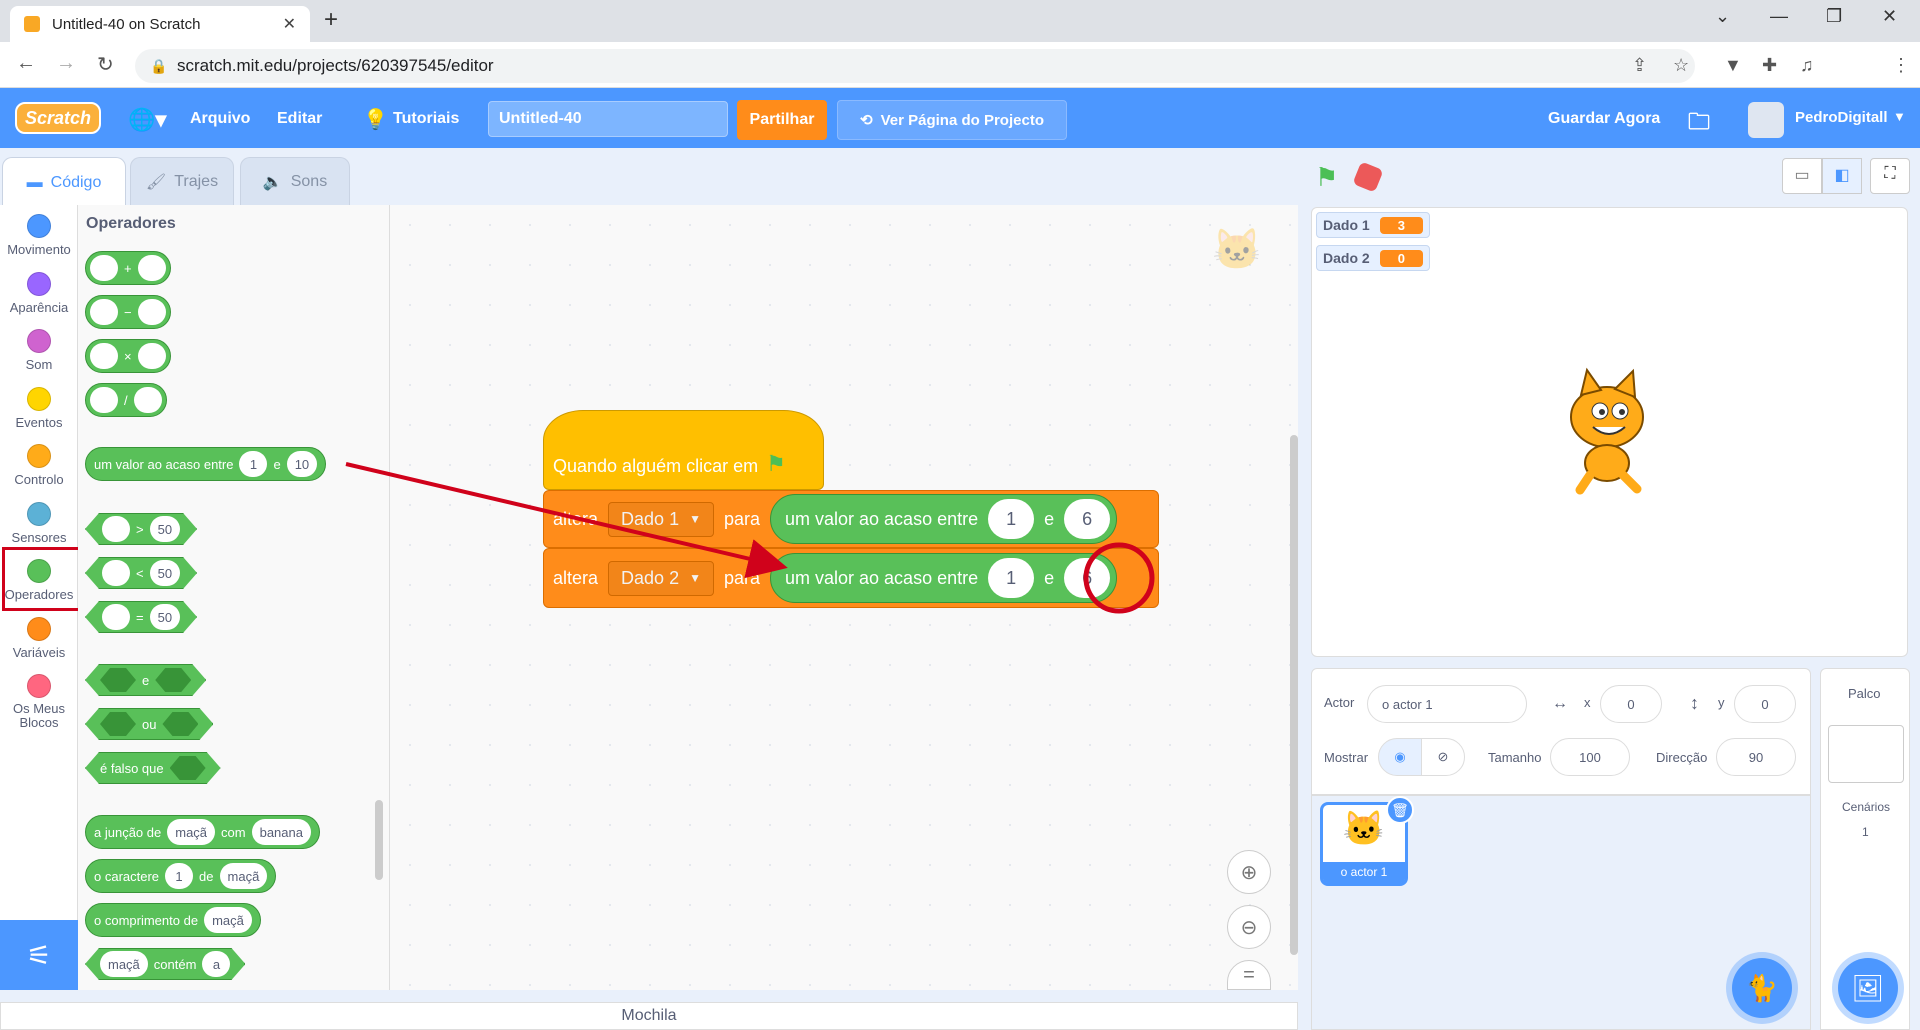  I want to click on variable-dropdown-1: Dado 1 ▼, so click(661, 519).